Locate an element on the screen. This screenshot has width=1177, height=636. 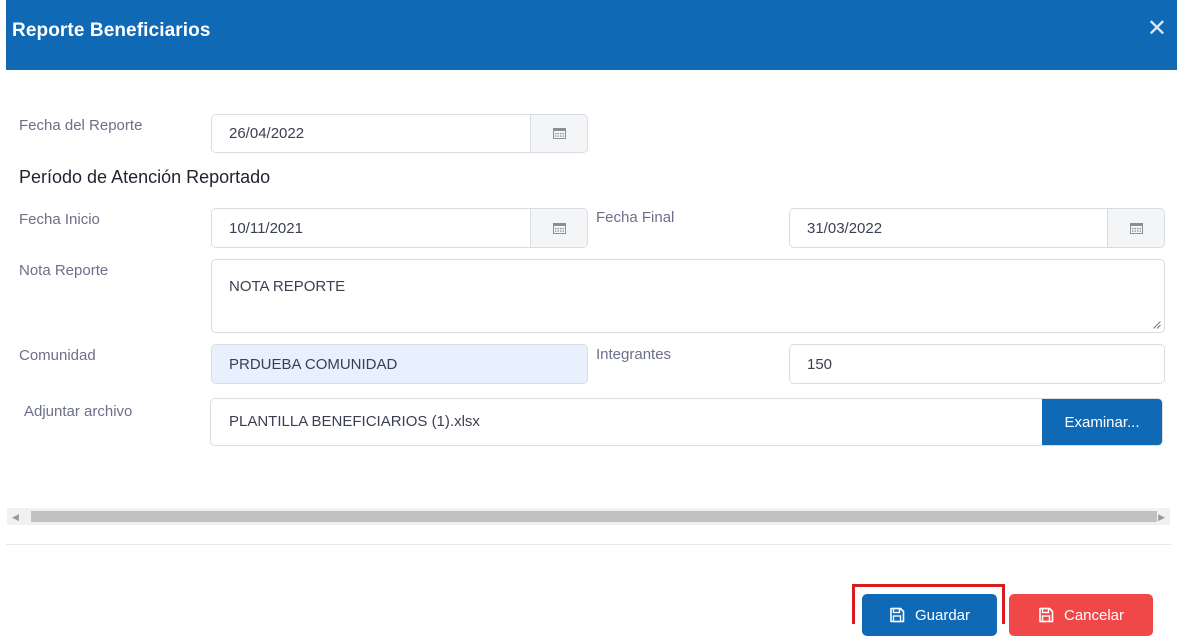
fecha-final-input: 31/03/2022 is located at coordinates (949, 228).